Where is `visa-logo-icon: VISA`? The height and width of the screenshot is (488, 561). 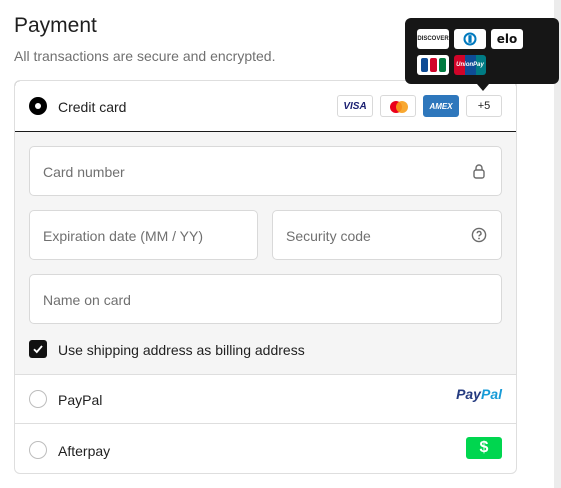 visa-logo-icon: VISA is located at coordinates (355, 106).